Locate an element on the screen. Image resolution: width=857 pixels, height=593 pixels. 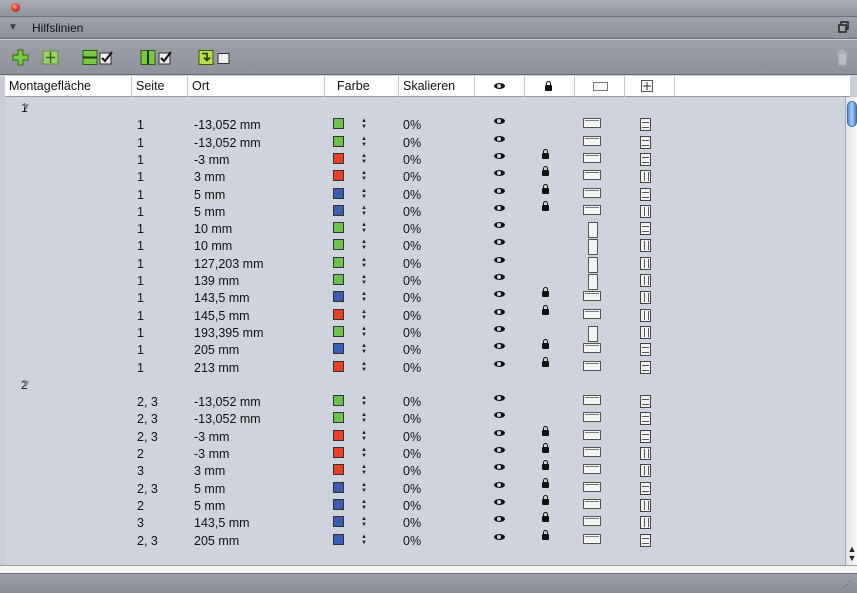
table-row: 2 5 mm ▲ ▼ 0% is located at coordinates (425, 504).